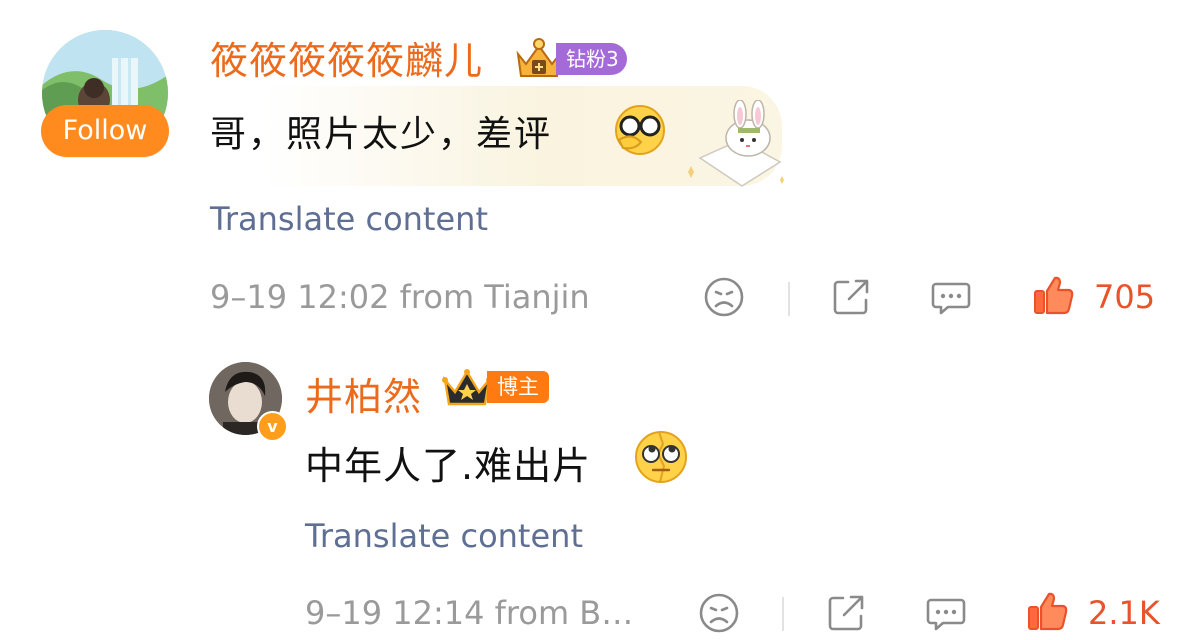 The height and width of the screenshot is (640, 1200). I want to click on reply-text: 中年人了.难出片, so click(448, 466).